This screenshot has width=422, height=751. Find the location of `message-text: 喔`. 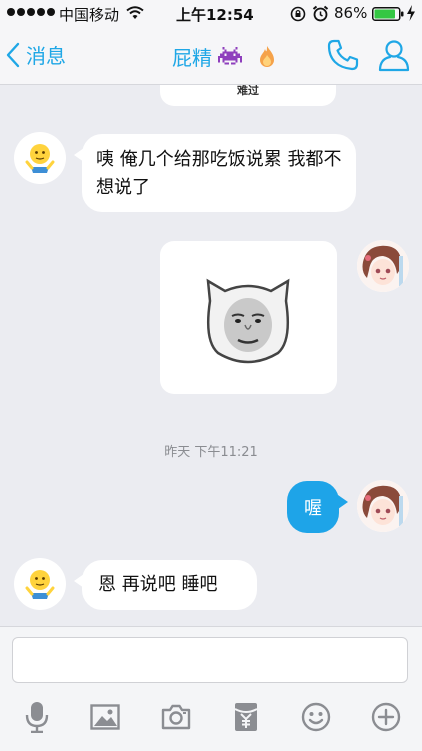

message-text: 喔 is located at coordinates (313, 508).